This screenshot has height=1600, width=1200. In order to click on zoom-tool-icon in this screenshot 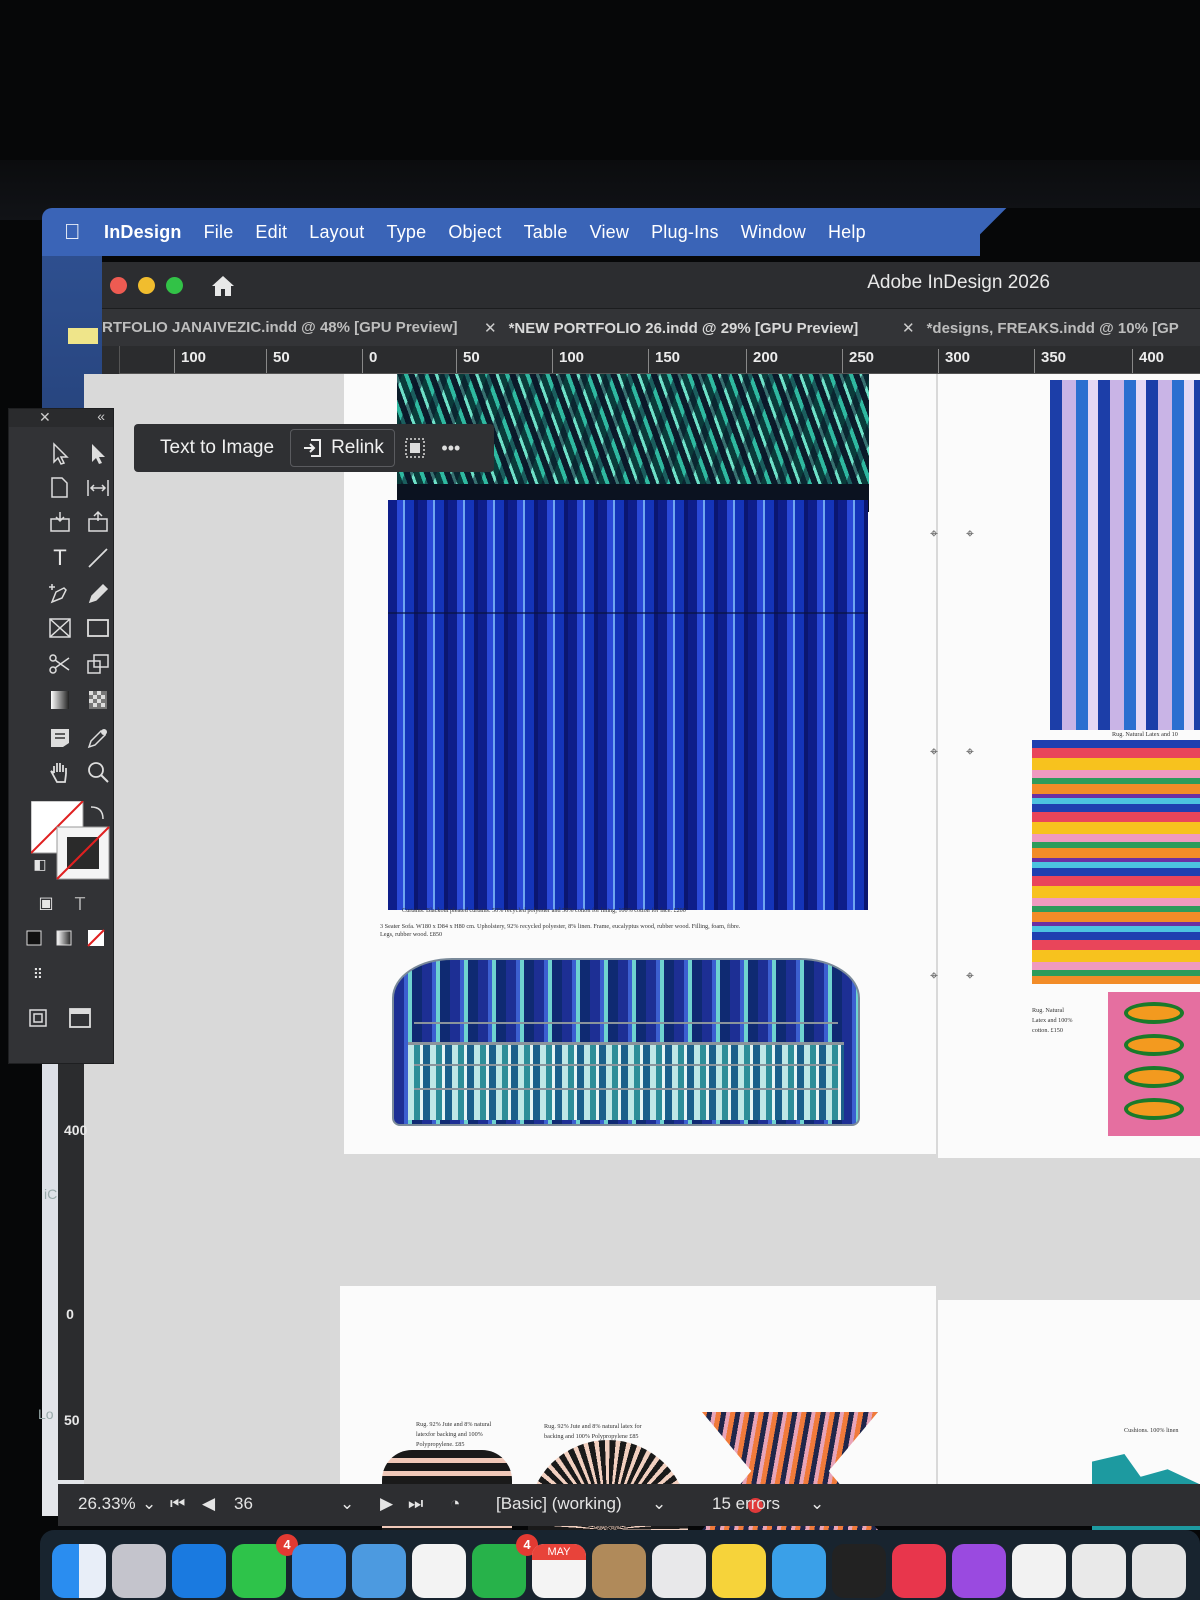, I will do `click(98, 772)`.